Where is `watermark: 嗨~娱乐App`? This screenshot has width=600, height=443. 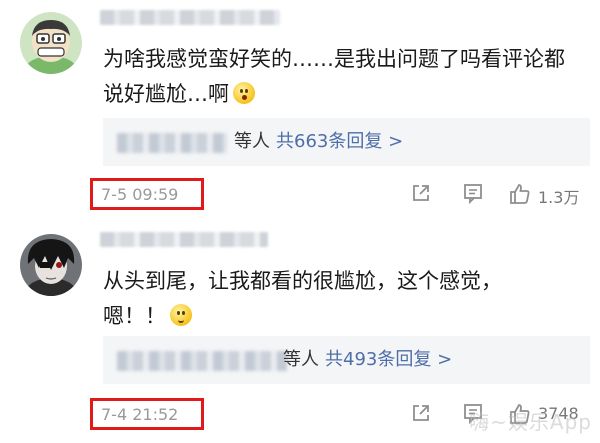 watermark: 嗨~娱乐App is located at coordinates (530, 422).